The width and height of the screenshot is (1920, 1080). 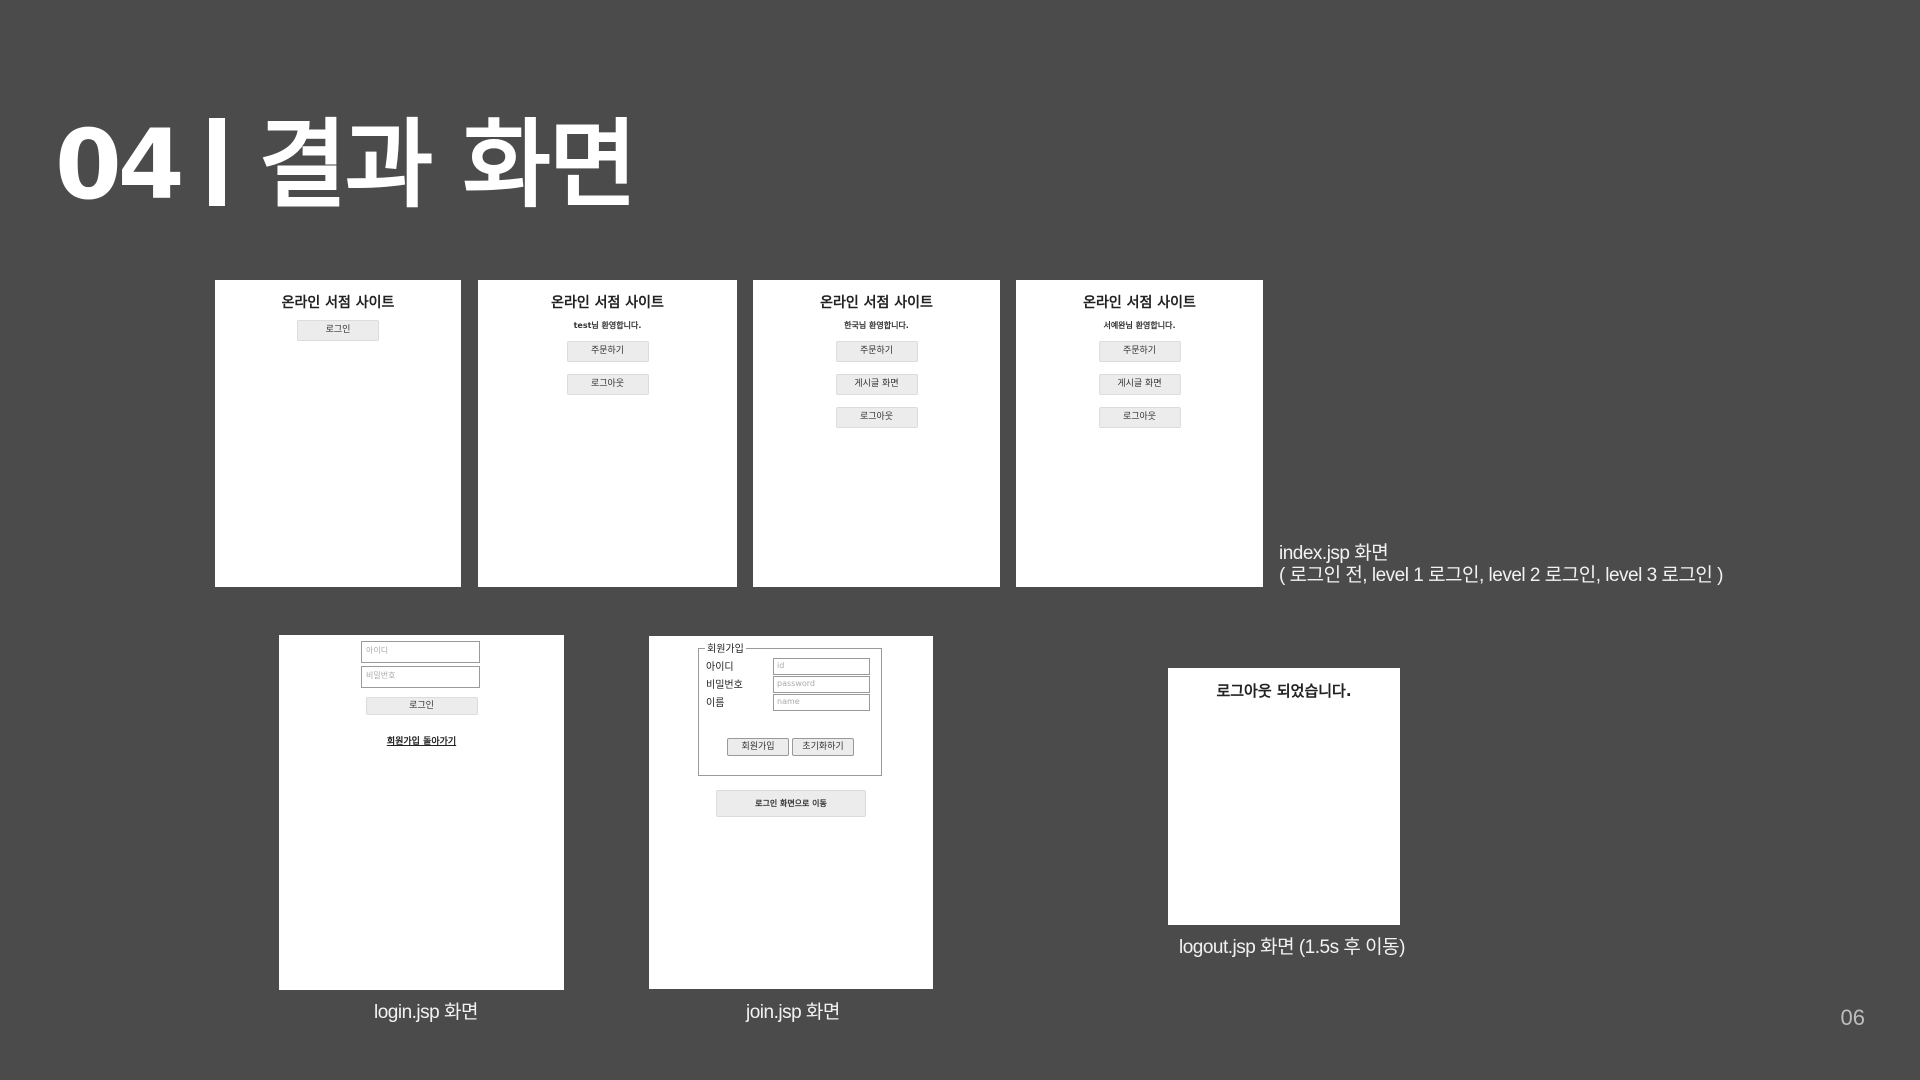 What do you see at coordinates (725, 647) in the screenshot?
I see `join-legend: 회원가입` at bounding box center [725, 647].